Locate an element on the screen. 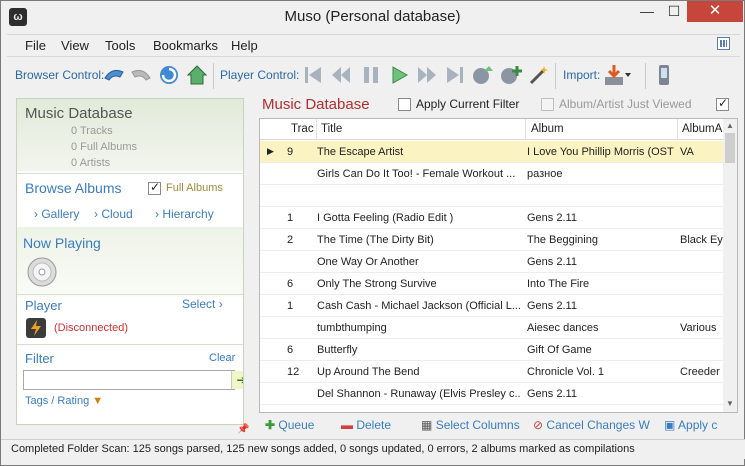 Image resolution: width=745 pixels, height=466 pixels. column-track: Trac is located at coordinates (302, 129).